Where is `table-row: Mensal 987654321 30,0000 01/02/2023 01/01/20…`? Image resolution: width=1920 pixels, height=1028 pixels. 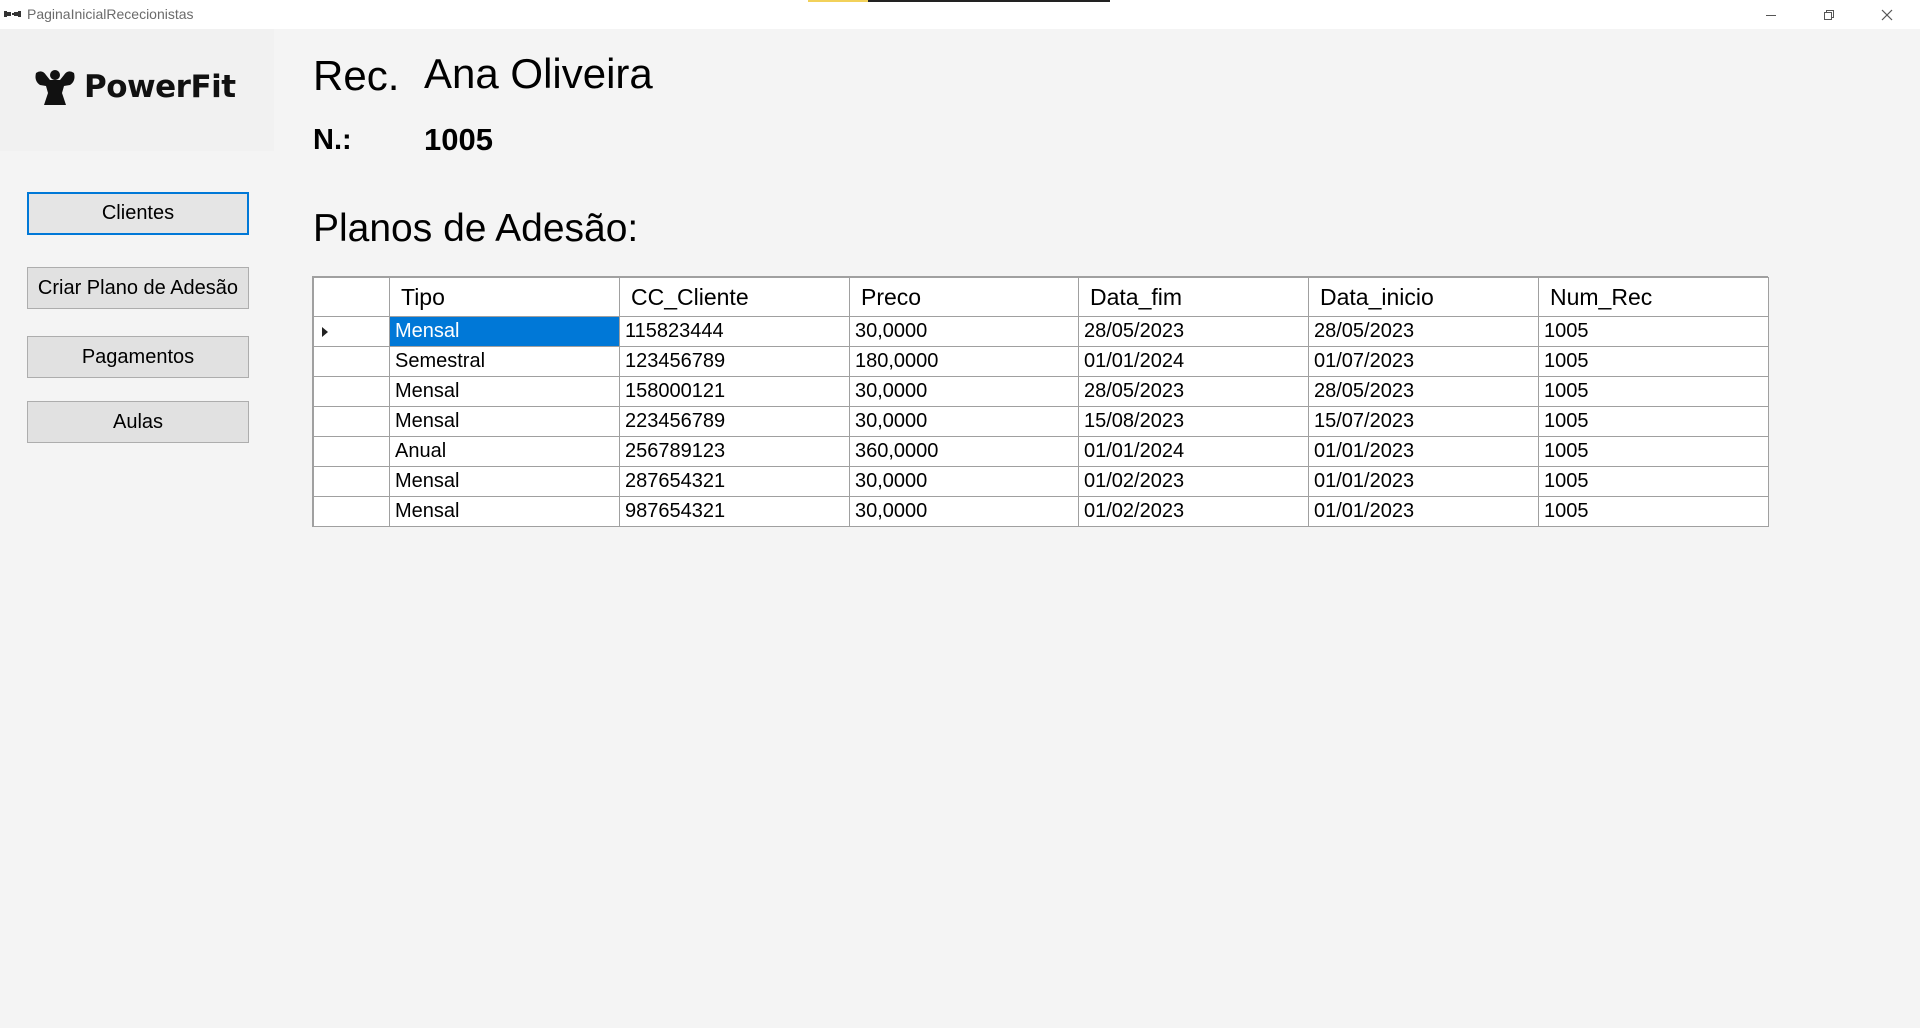 table-row: Mensal 987654321 30,0000 01/02/2023 01/01/20… is located at coordinates (1041, 511).